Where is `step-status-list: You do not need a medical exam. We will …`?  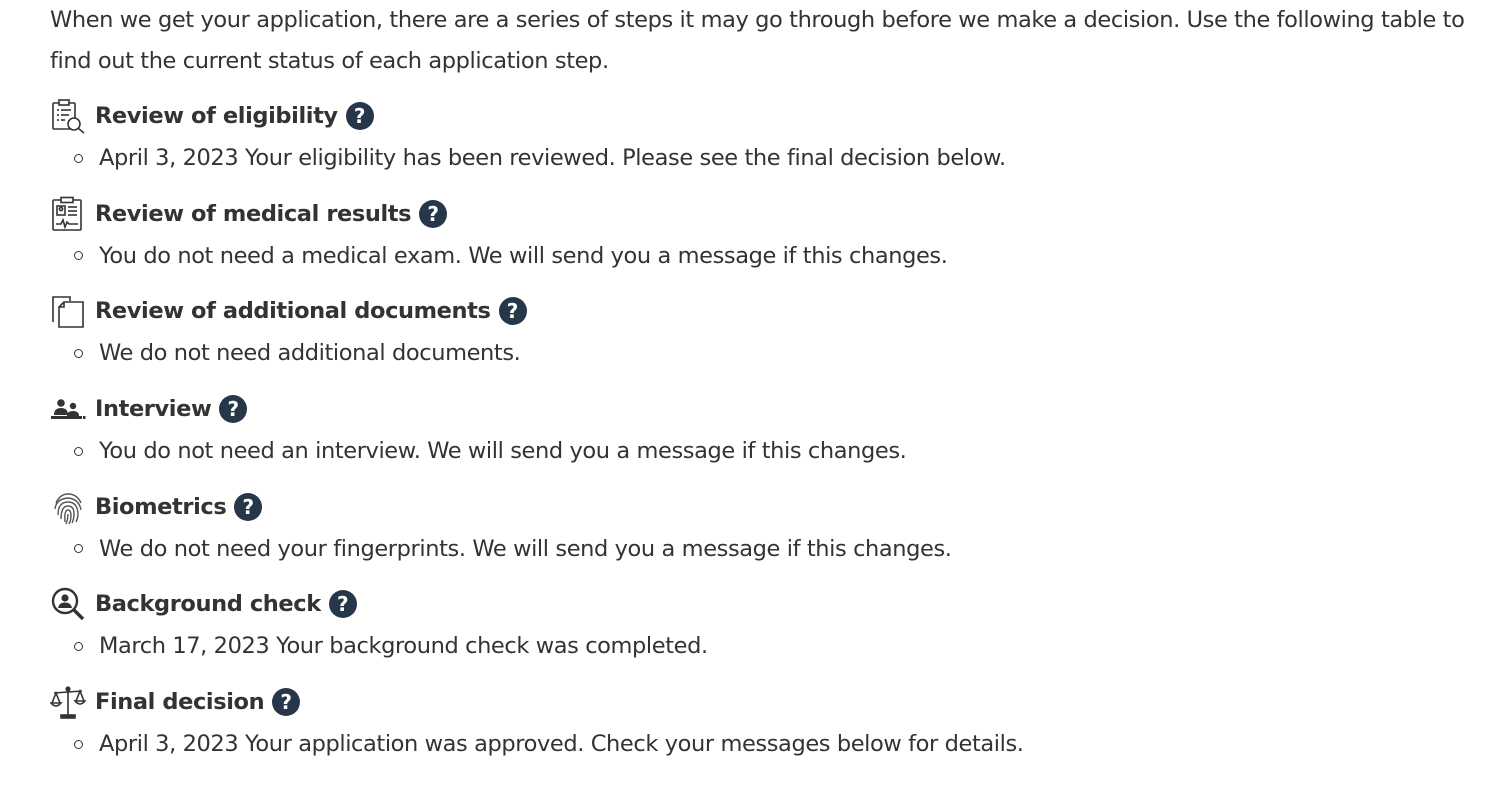
step-status-list: You do not need a medical exam. We will … is located at coordinates (511, 256).